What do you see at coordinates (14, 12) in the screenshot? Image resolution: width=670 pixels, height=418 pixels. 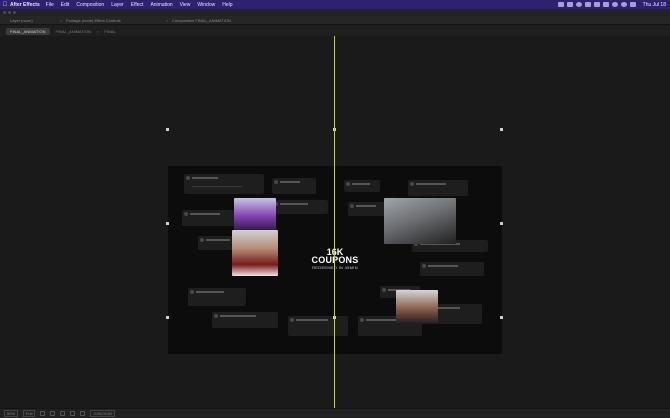 I see `zoom-window-icon` at bounding box center [14, 12].